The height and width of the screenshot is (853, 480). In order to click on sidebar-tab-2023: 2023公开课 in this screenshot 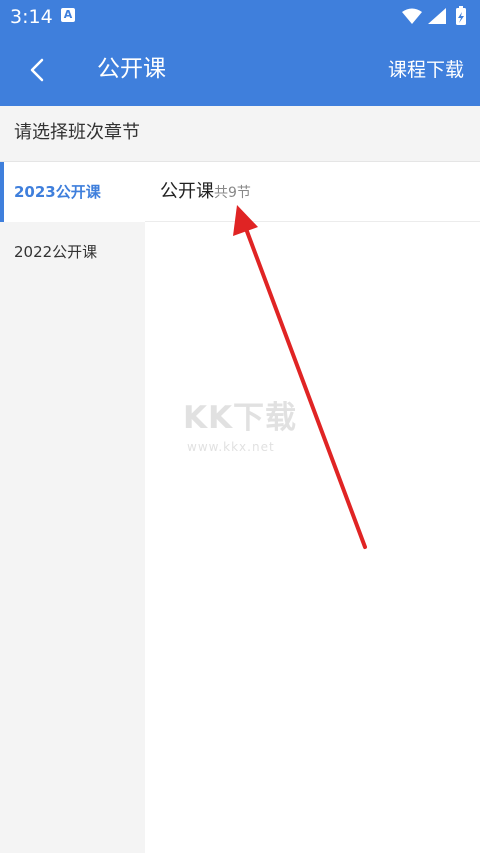, I will do `click(72, 192)`.